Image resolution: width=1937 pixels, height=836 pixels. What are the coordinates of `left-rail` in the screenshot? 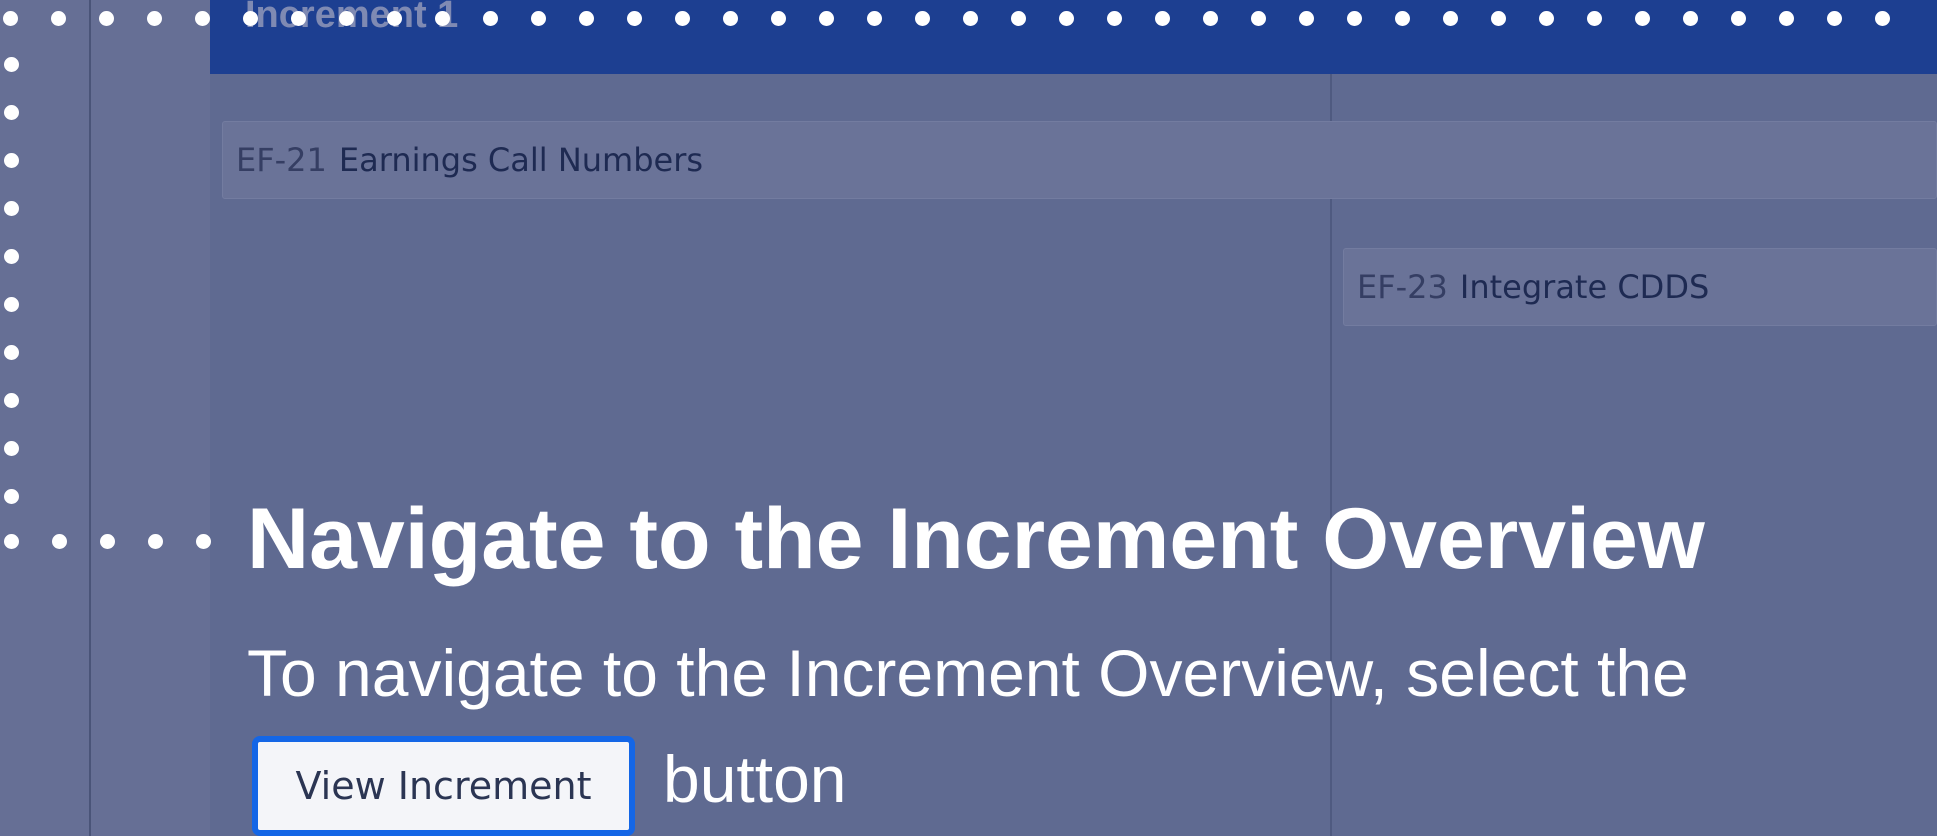 It's located at (105, 418).